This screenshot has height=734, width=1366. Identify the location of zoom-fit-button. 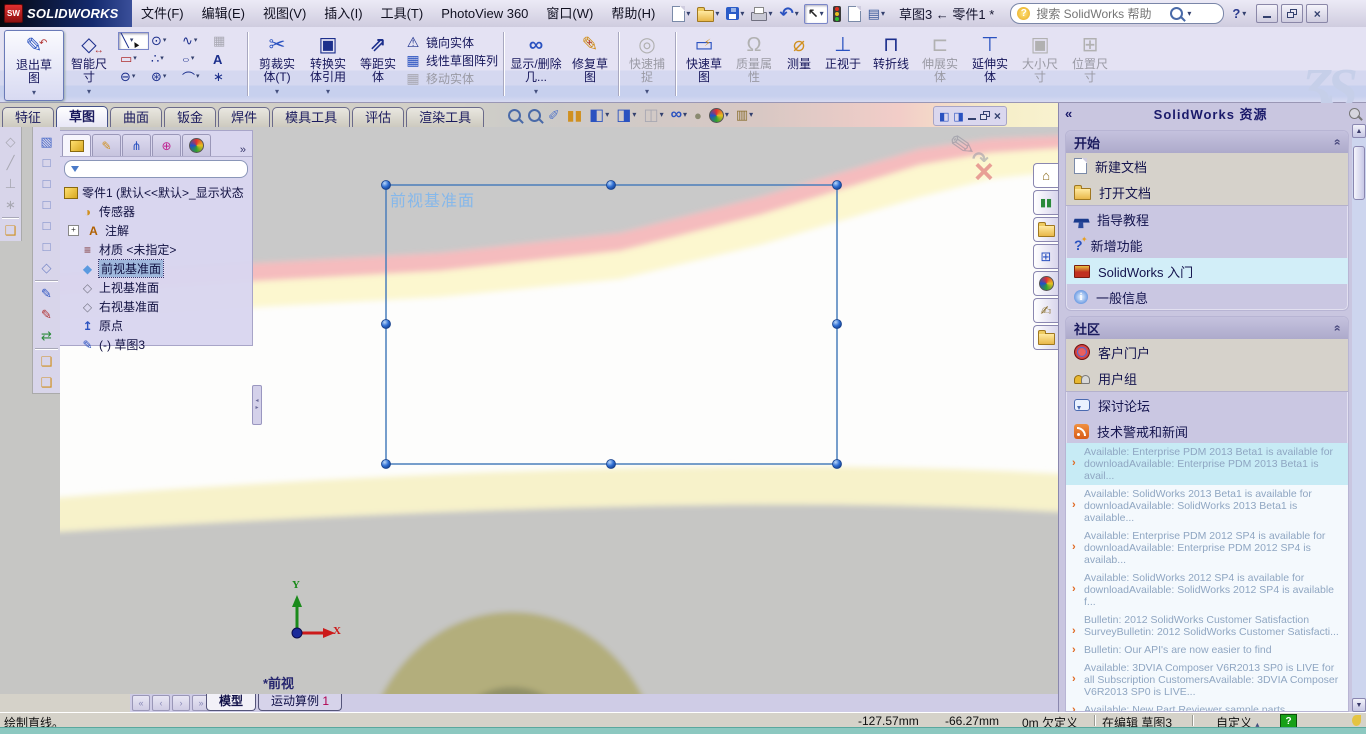
(514, 115).